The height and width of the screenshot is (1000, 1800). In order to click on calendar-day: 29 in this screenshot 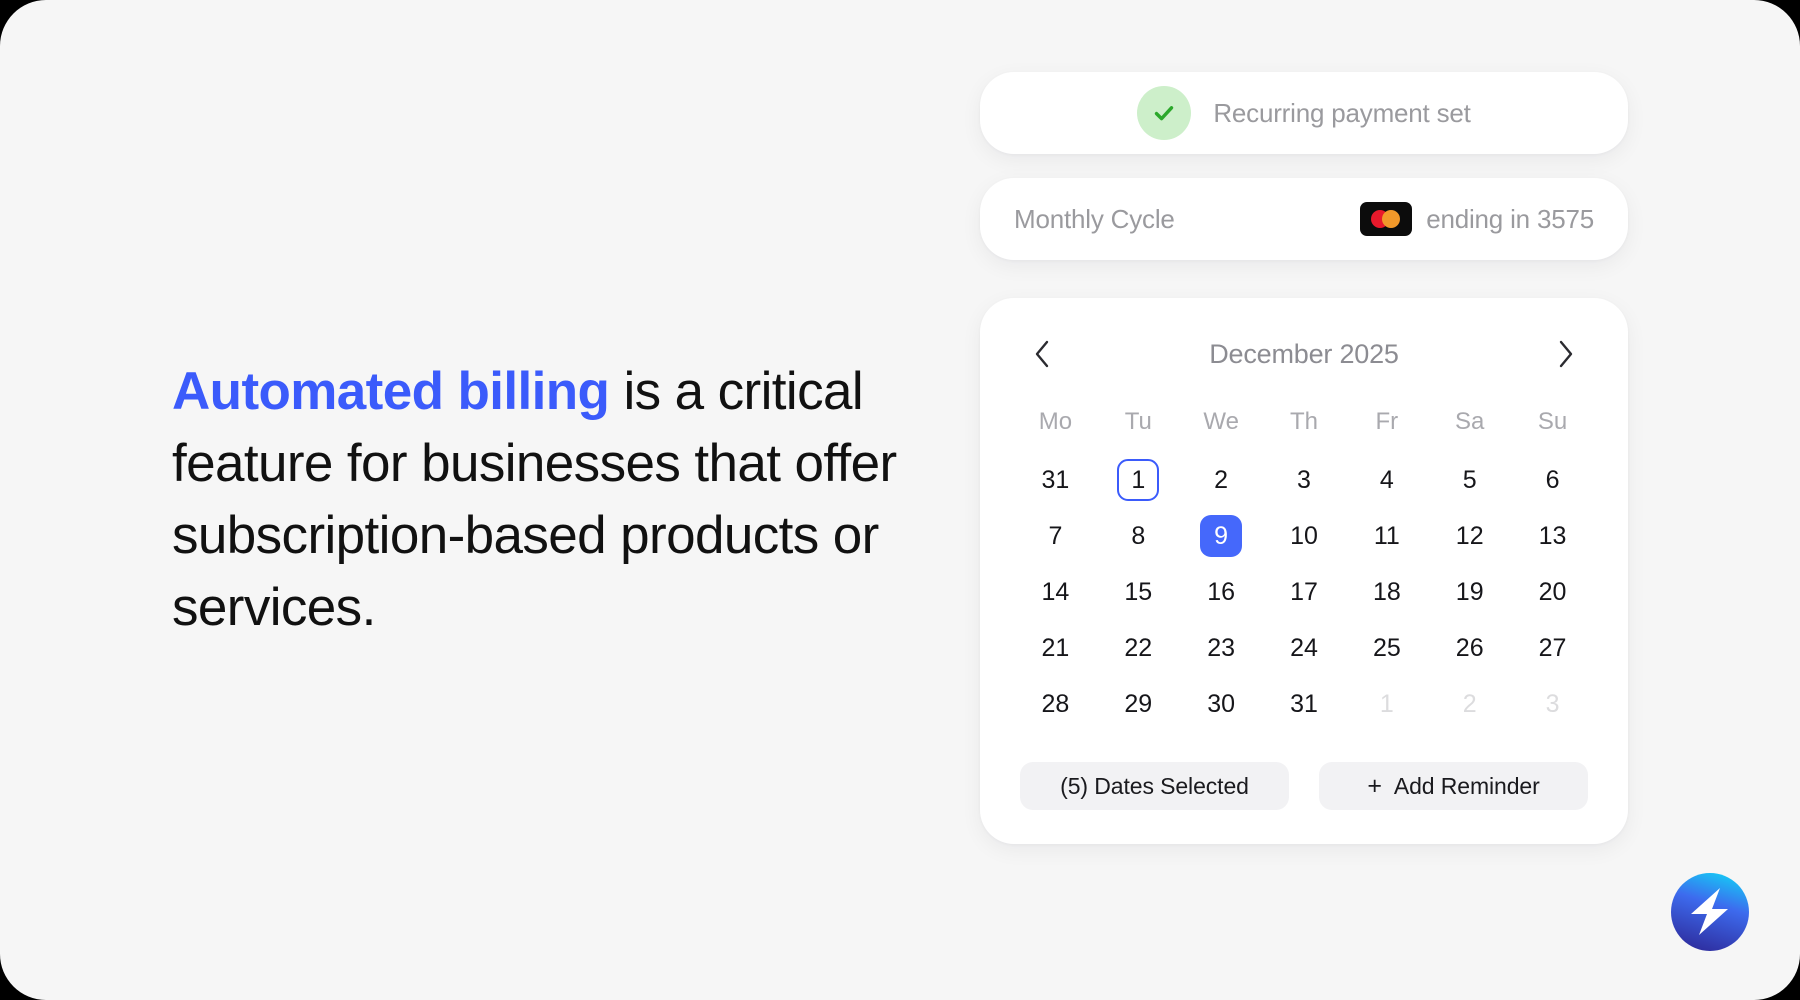, I will do `click(1138, 704)`.